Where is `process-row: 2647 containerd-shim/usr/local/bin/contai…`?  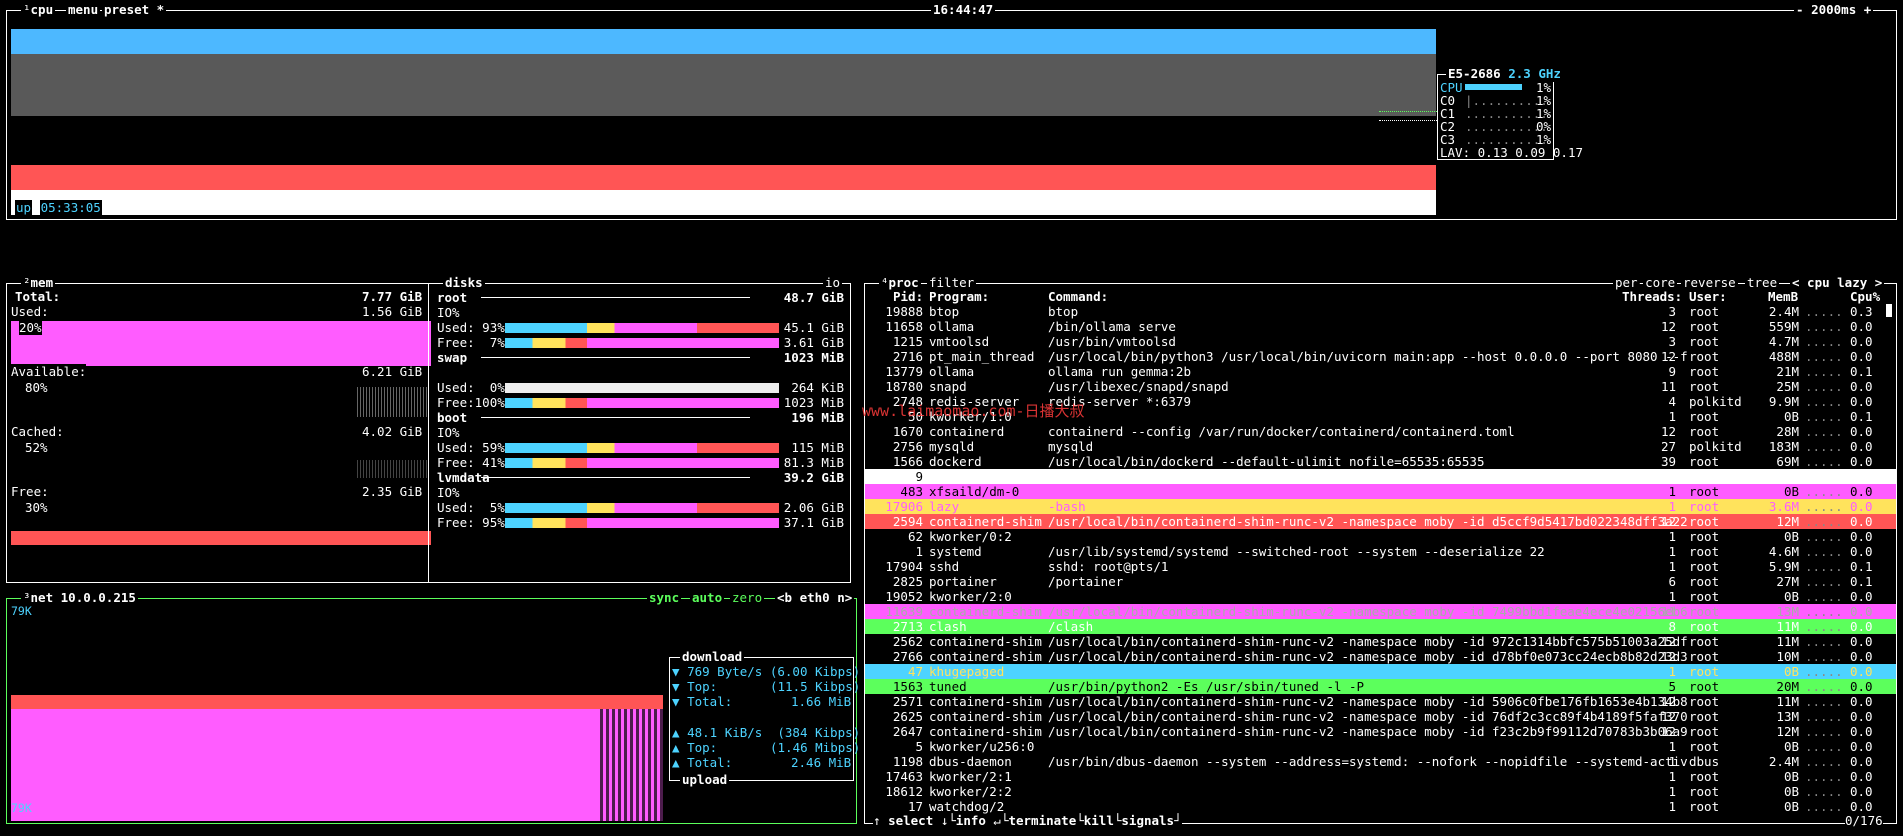 process-row: 2647 containerd-shim/usr/local/bin/contai… is located at coordinates (1380, 731).